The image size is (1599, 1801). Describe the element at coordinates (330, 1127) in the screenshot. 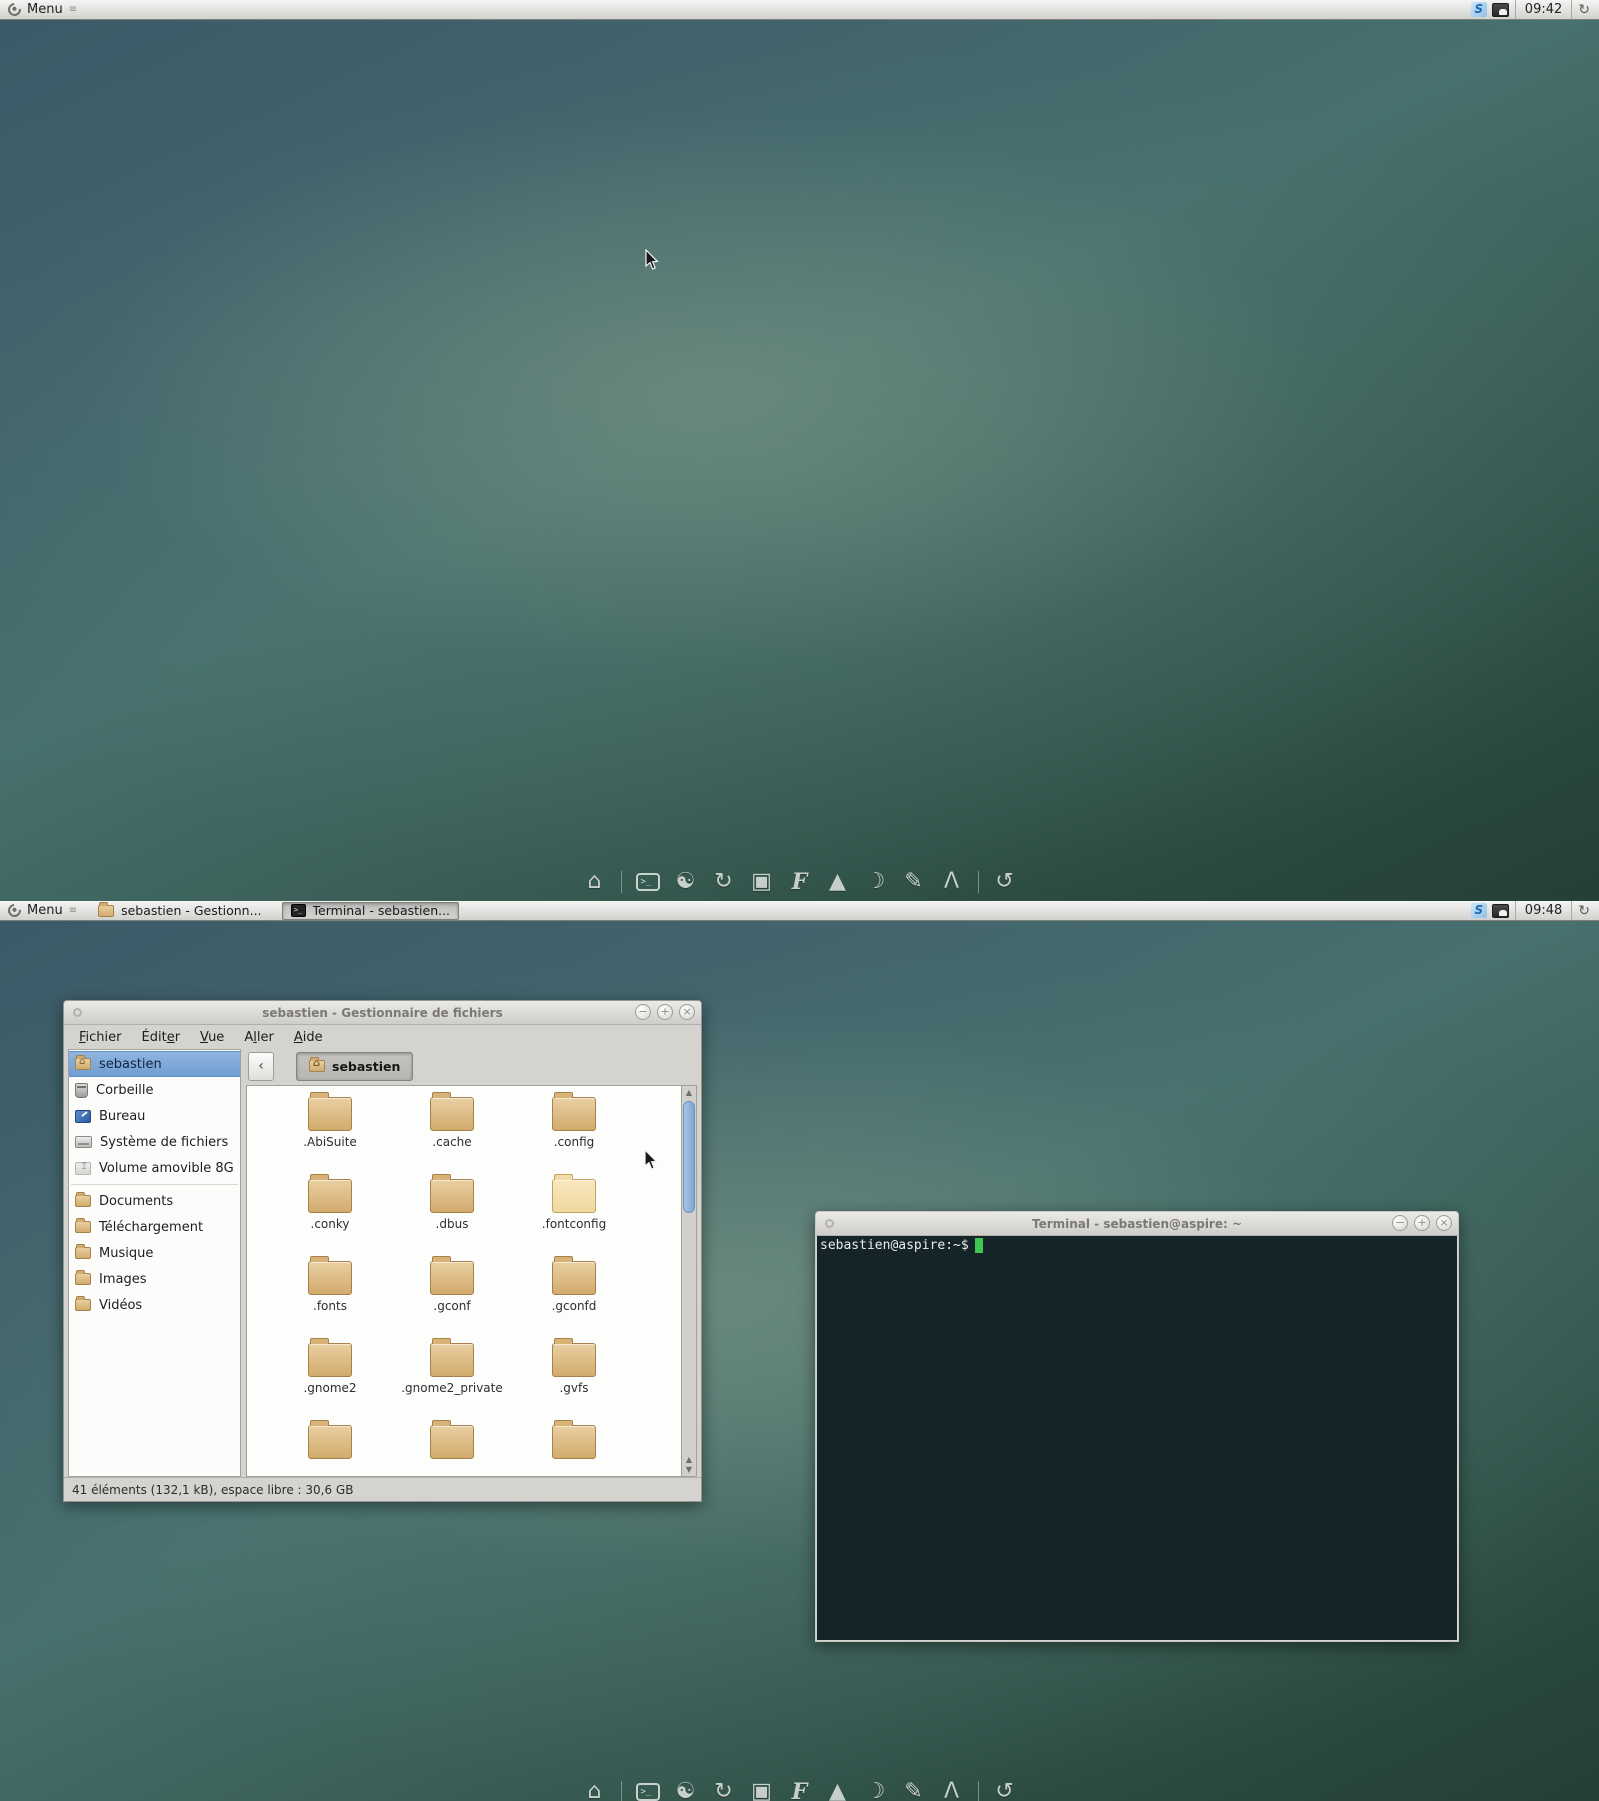

I see `folder-abisuite: .AbiSuite` at that location.